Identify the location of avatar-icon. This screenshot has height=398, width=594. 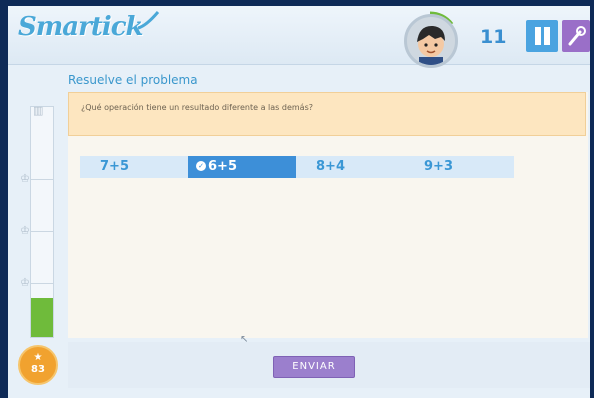
(431, 45).